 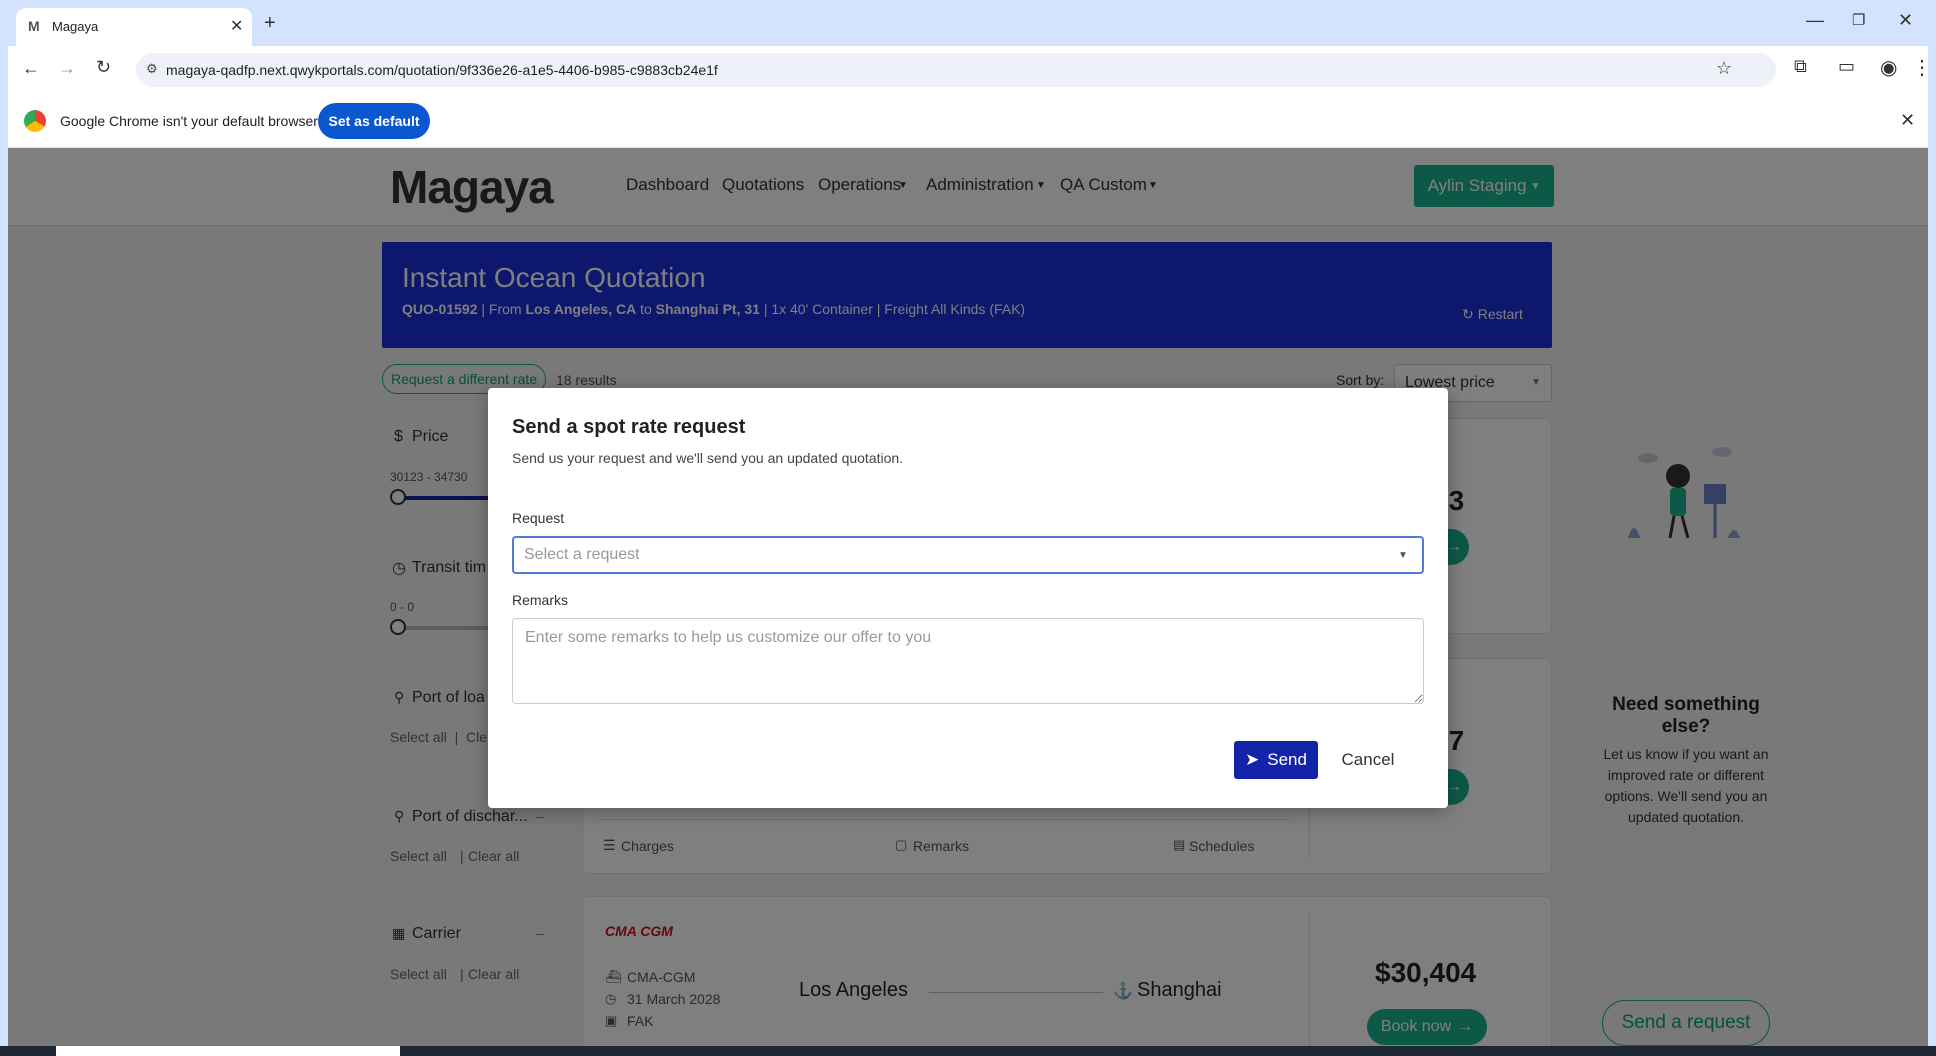 I want to click on close-window-icon: ✕, so click(x=1905, y=20).